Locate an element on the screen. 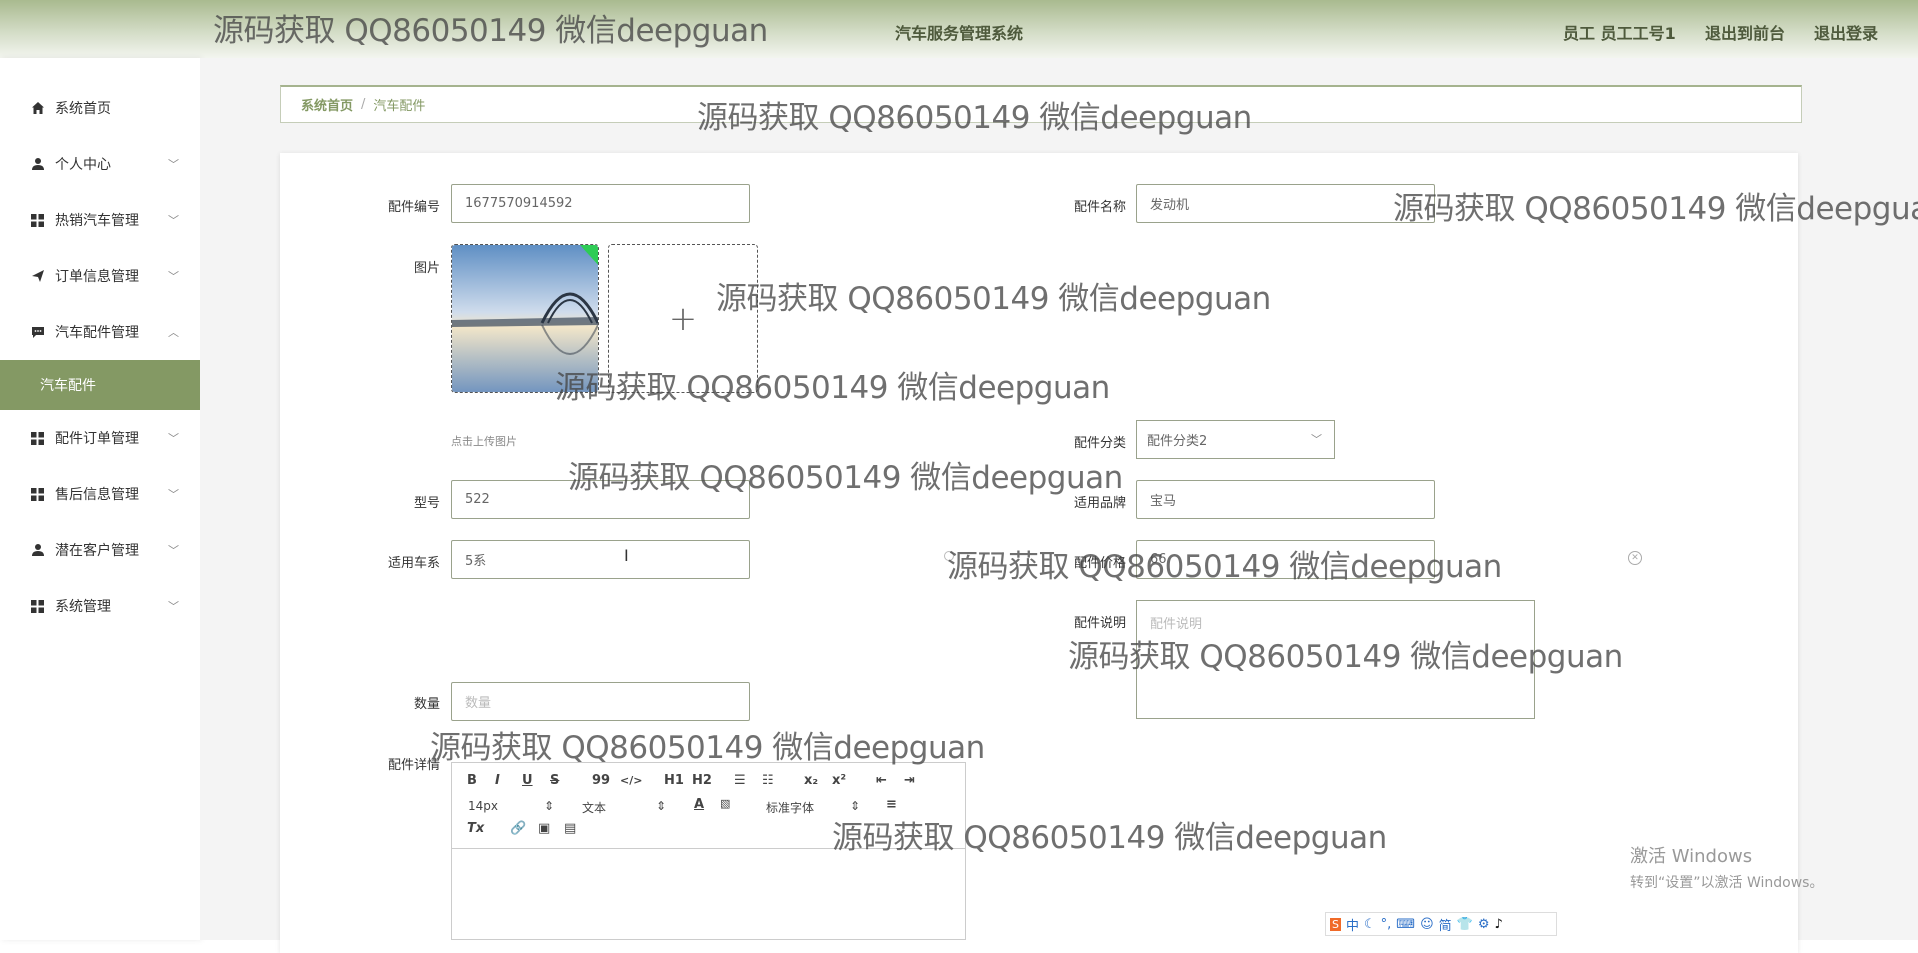 The width and height of the screenshot is (1918, 953). ime-mode: 中 is located at coordinates (1352, 924).